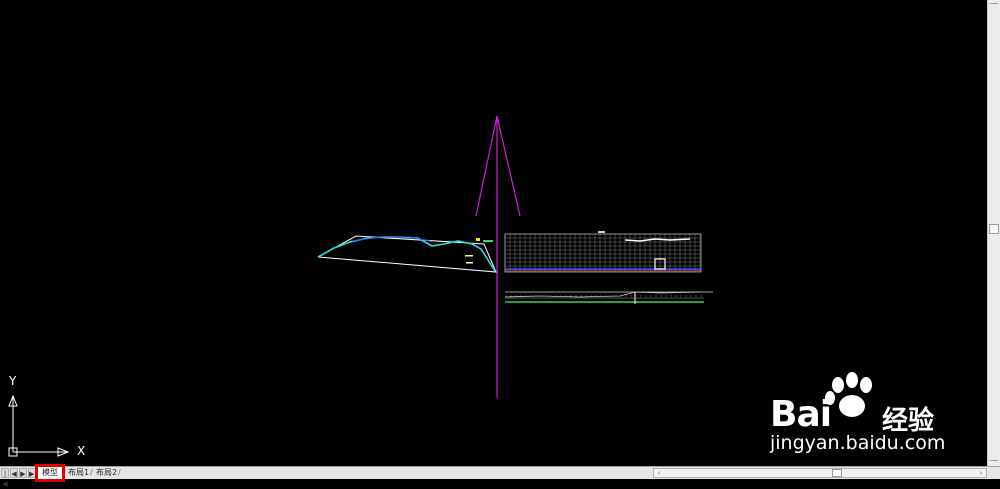 This screenshot has width=1000, height=489. I want to click on vertical-scroll-thumb, so click(994, 229).